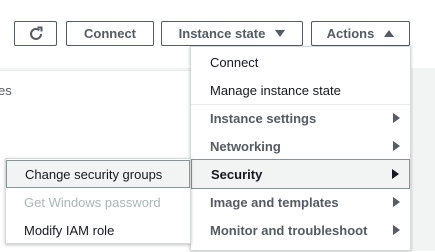 The height and width of the screenshot is (252, 435). What do you see at coordinates (275, 90) in the screenshot?
I see `menu-item-label: Manage instance state` at bounding box center [275, 90].